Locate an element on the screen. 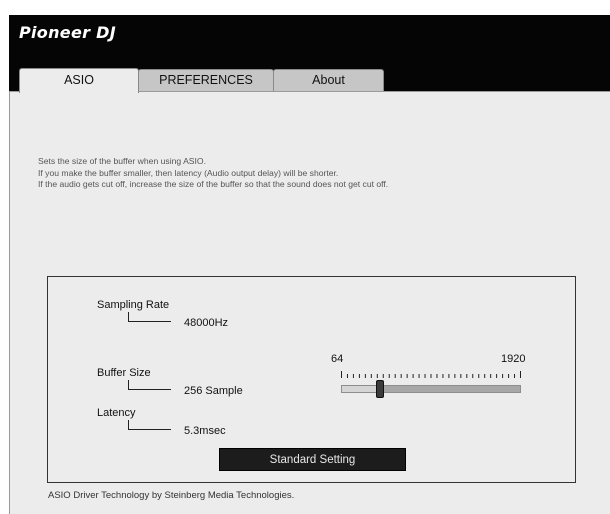 Image resolution: width=610 pixels, height=514 pixels. buffer-size-slider is located at coordinates (431, 389).